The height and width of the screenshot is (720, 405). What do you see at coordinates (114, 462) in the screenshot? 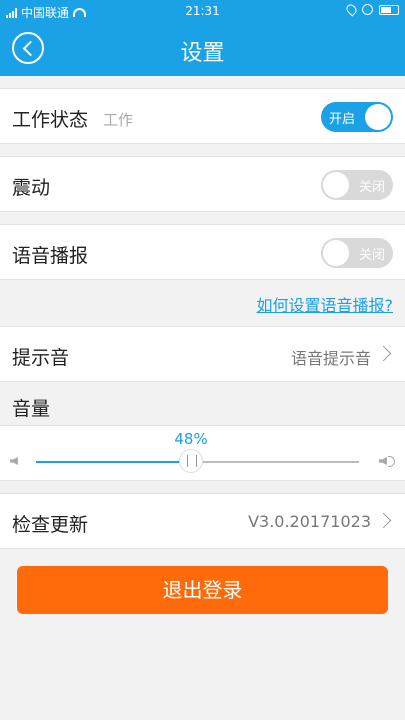
I see `volume-slider-fill` at bounding box center [114, 462].